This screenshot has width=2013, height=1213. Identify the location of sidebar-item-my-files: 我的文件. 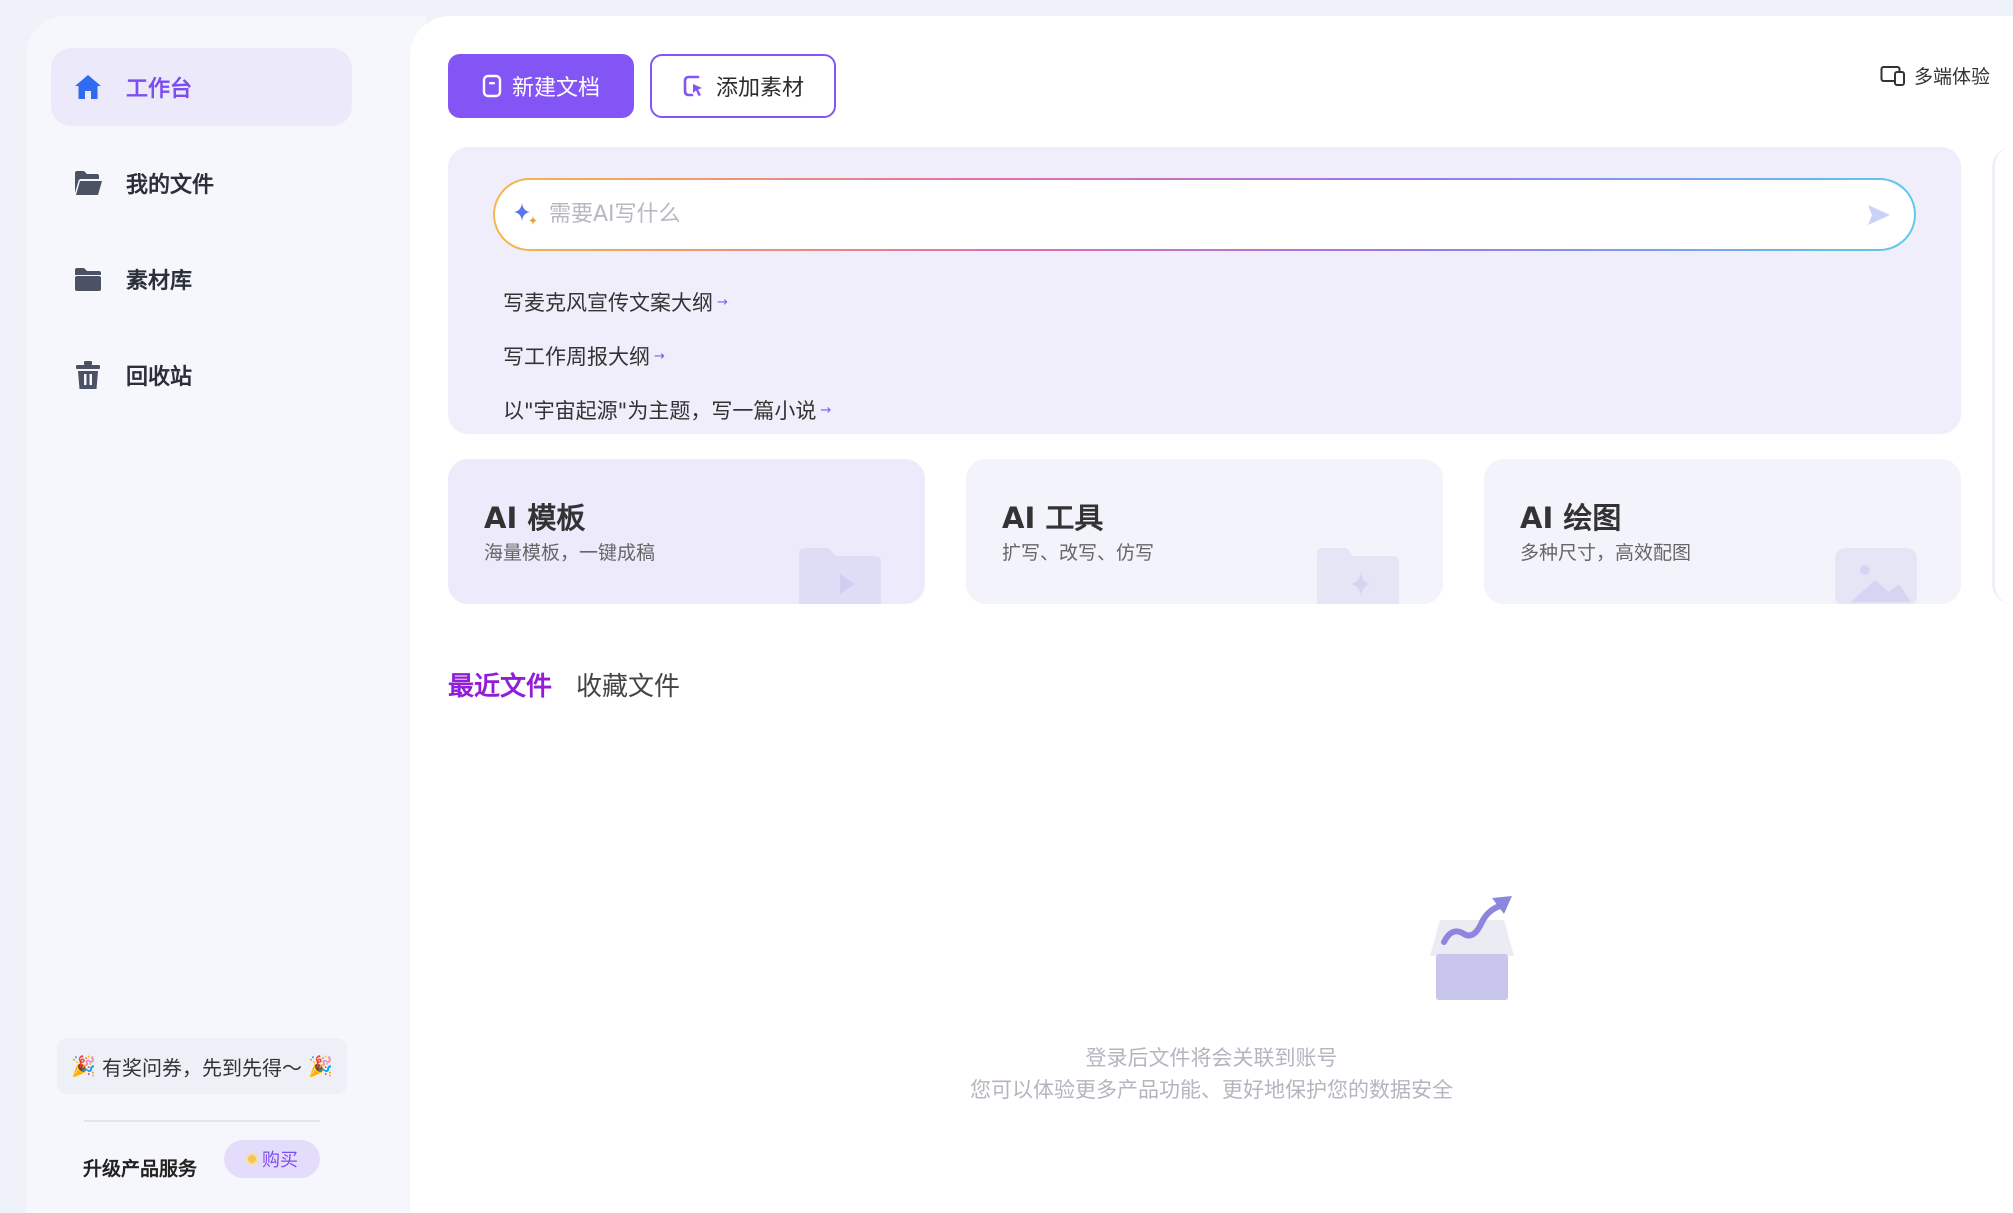
(201, 183).